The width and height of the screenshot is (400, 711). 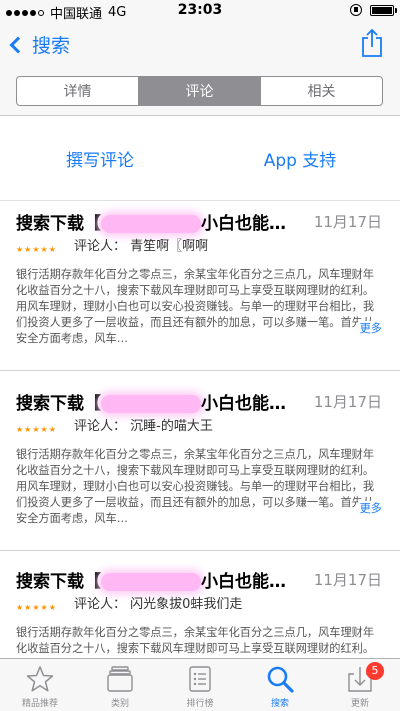 I want to click on tab-details: 详情, so click(x=78, y=91).